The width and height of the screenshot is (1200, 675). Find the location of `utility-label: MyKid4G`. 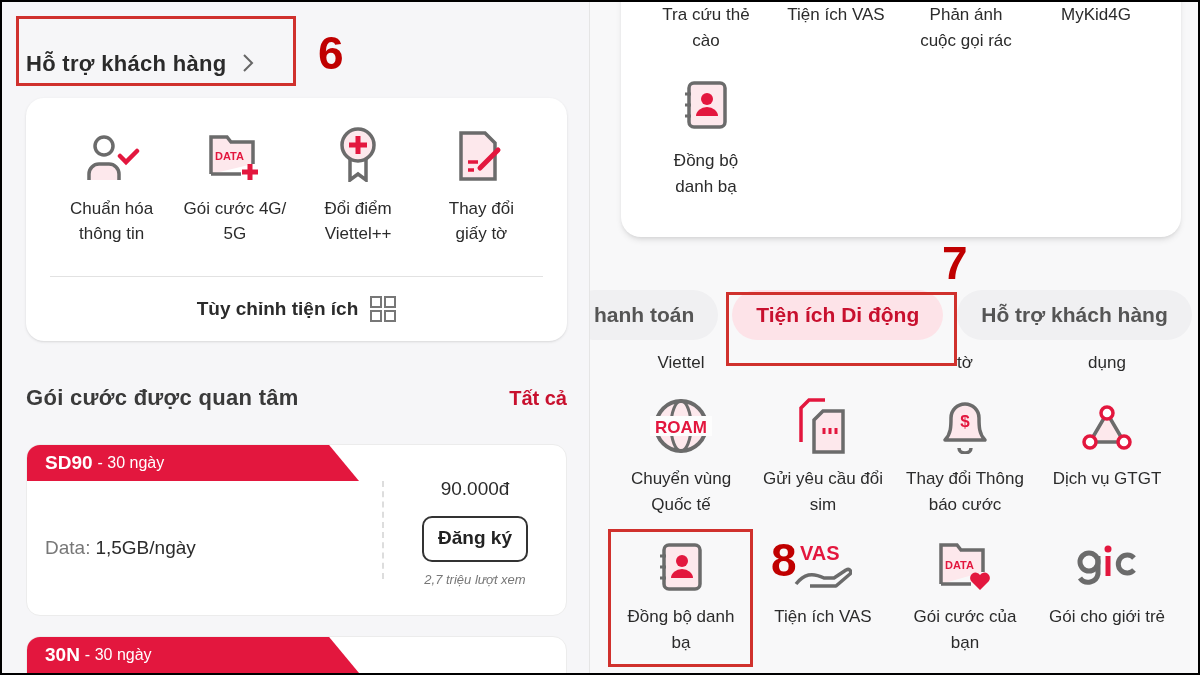

utility-label: MyKid4G is located at coordinates (1096, 28).